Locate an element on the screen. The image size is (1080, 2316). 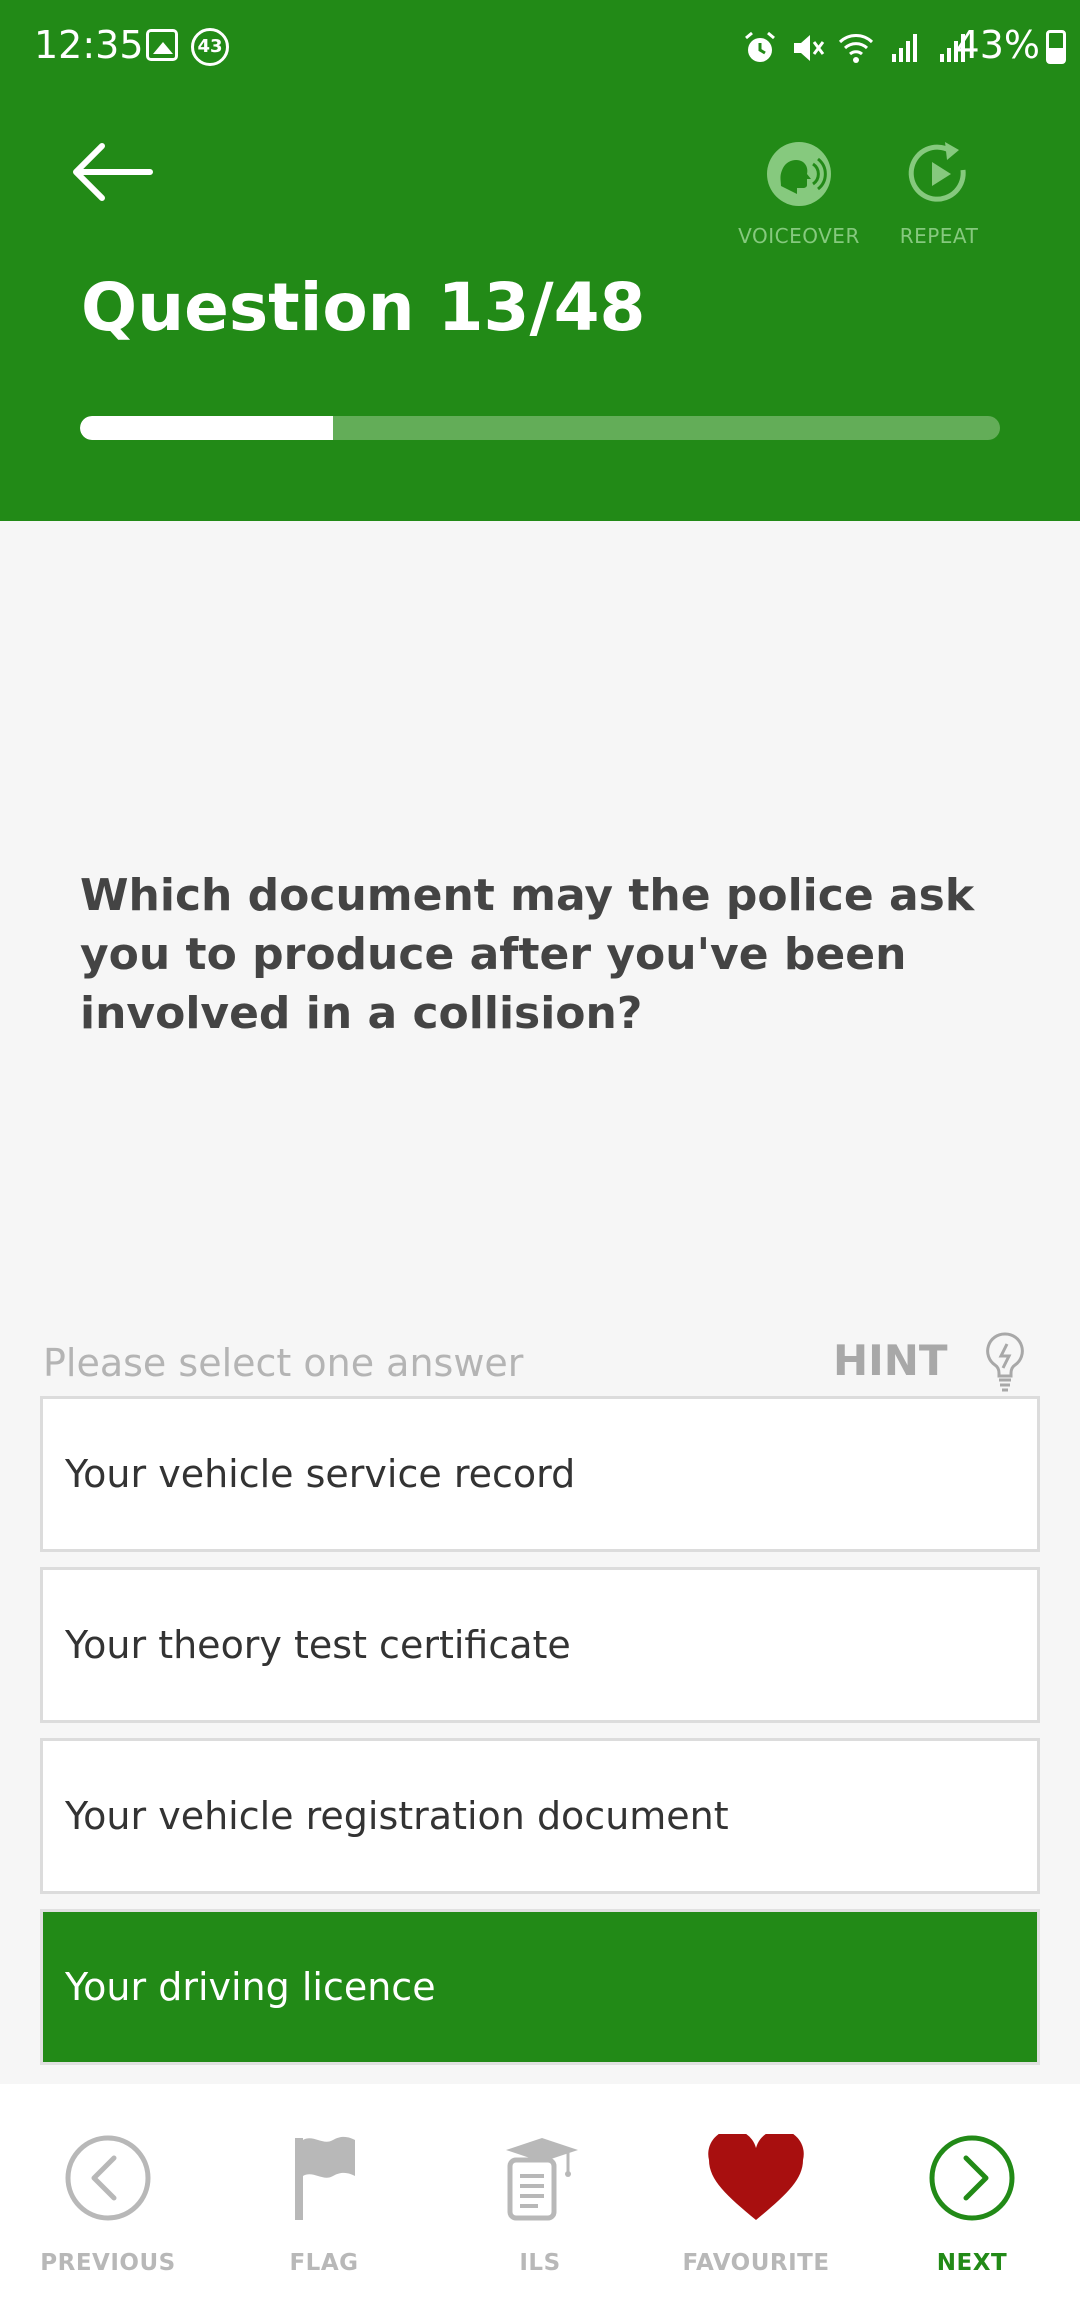
answer-option-label: Your theory test certificate is located at coordinates (318, 1645).